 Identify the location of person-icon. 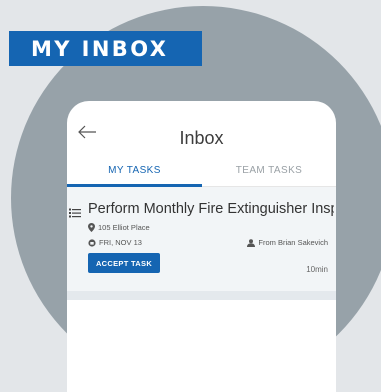
(251, 242).